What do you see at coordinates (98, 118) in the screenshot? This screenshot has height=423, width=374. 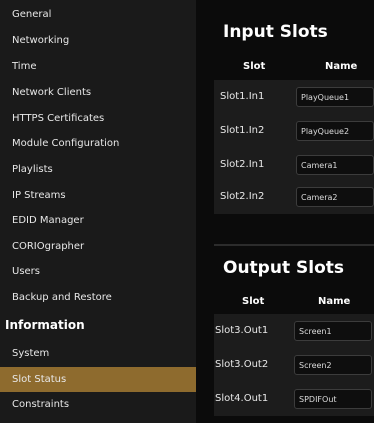 I see `sidebar-item-https-certificates: HTTPS Certificates` at bounding box center [98, 118].